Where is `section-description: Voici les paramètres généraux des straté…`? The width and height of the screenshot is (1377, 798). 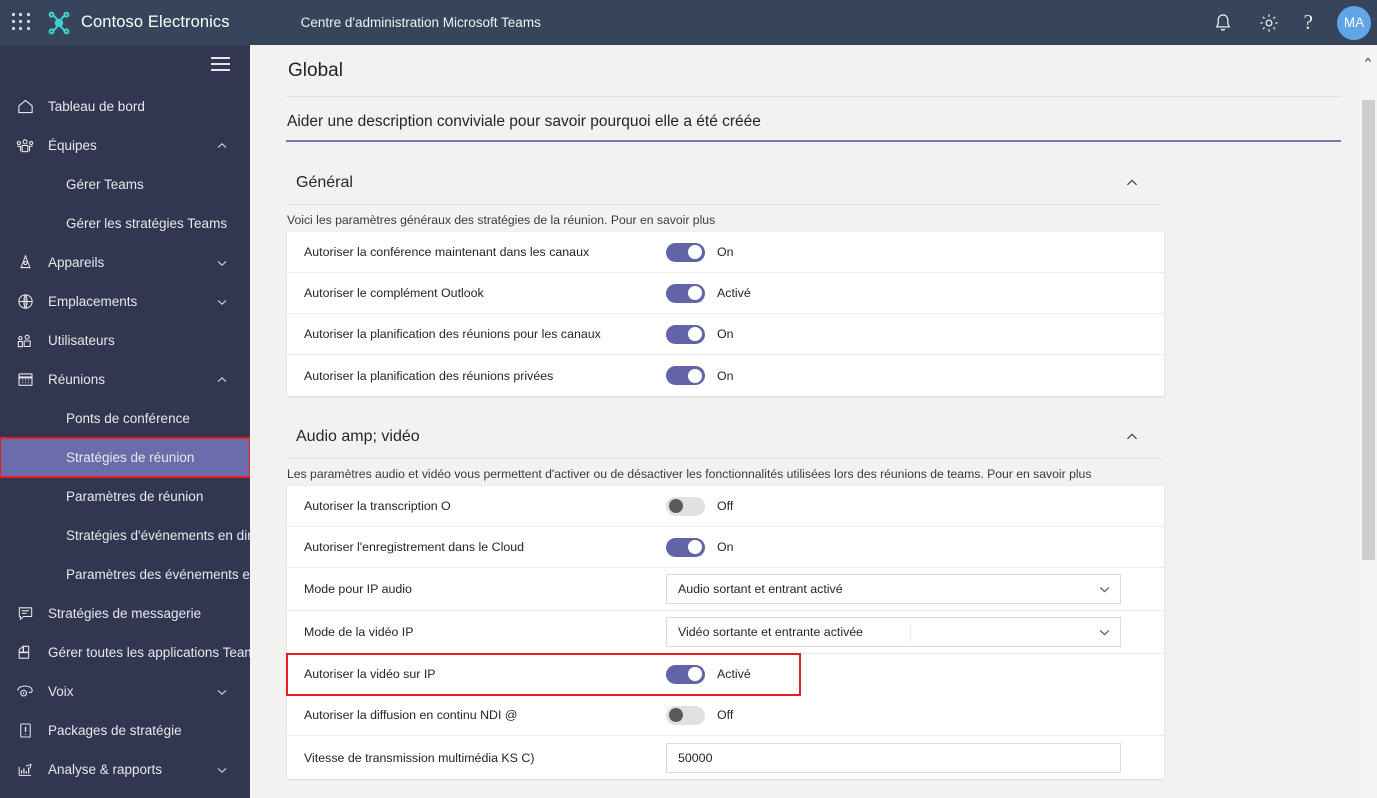
section-description: Voici les paramètres généraux des straté… is located at coordinates (501, 220).